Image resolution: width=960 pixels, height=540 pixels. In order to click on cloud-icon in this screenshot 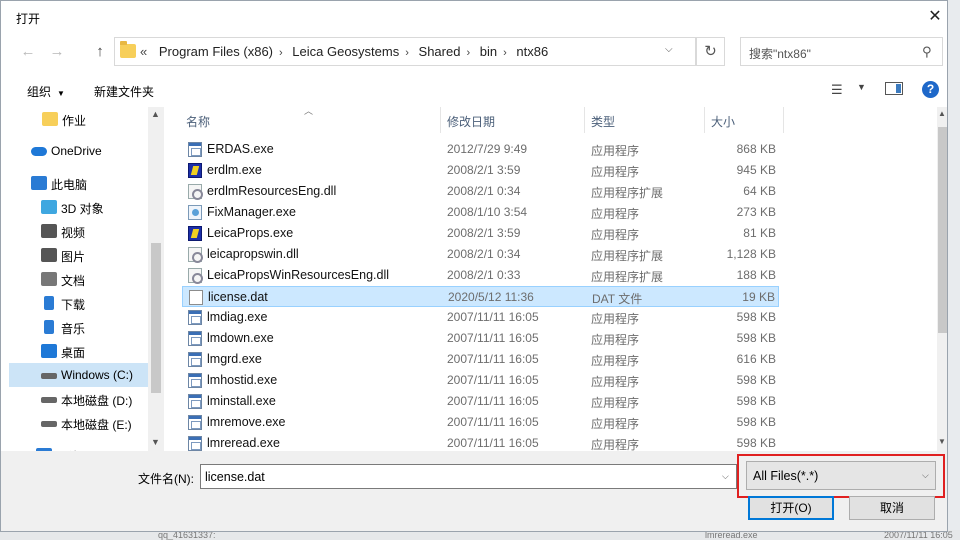, I will do `click(39, 151)`.